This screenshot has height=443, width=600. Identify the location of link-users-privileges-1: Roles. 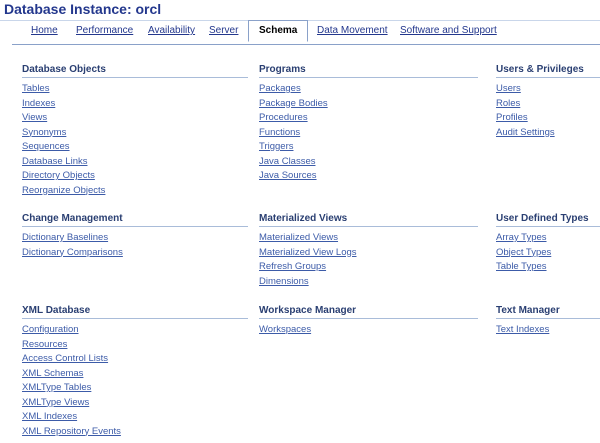
(548, 104).